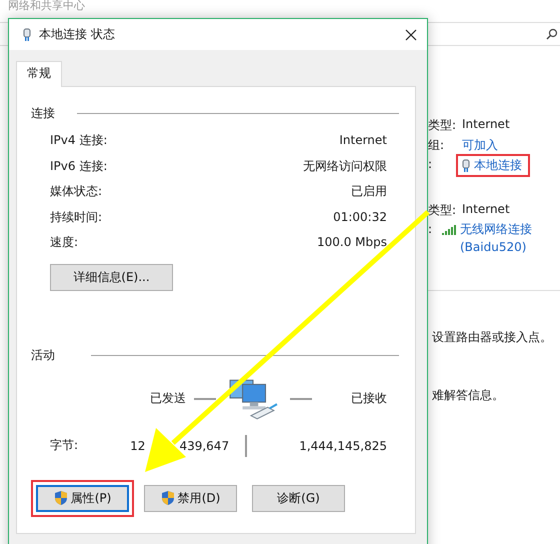  What do you see at coordinates (368, 191) in the screenshot?
I see `field-value: 已启用` at bounding box center [368, 191].